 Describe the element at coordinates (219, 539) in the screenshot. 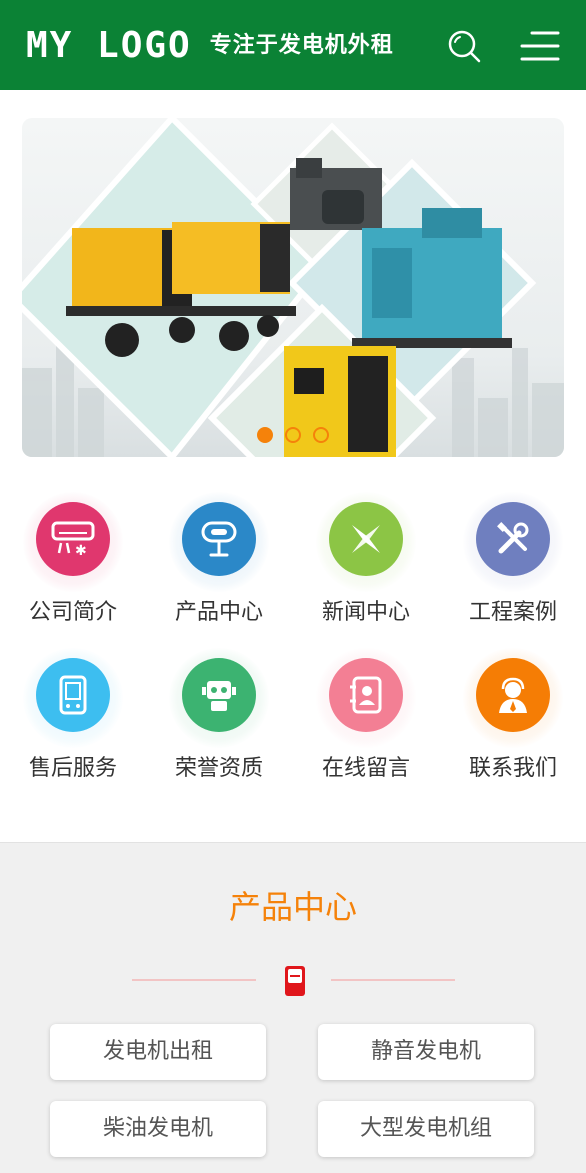

I see `signpost-icon` at that location.